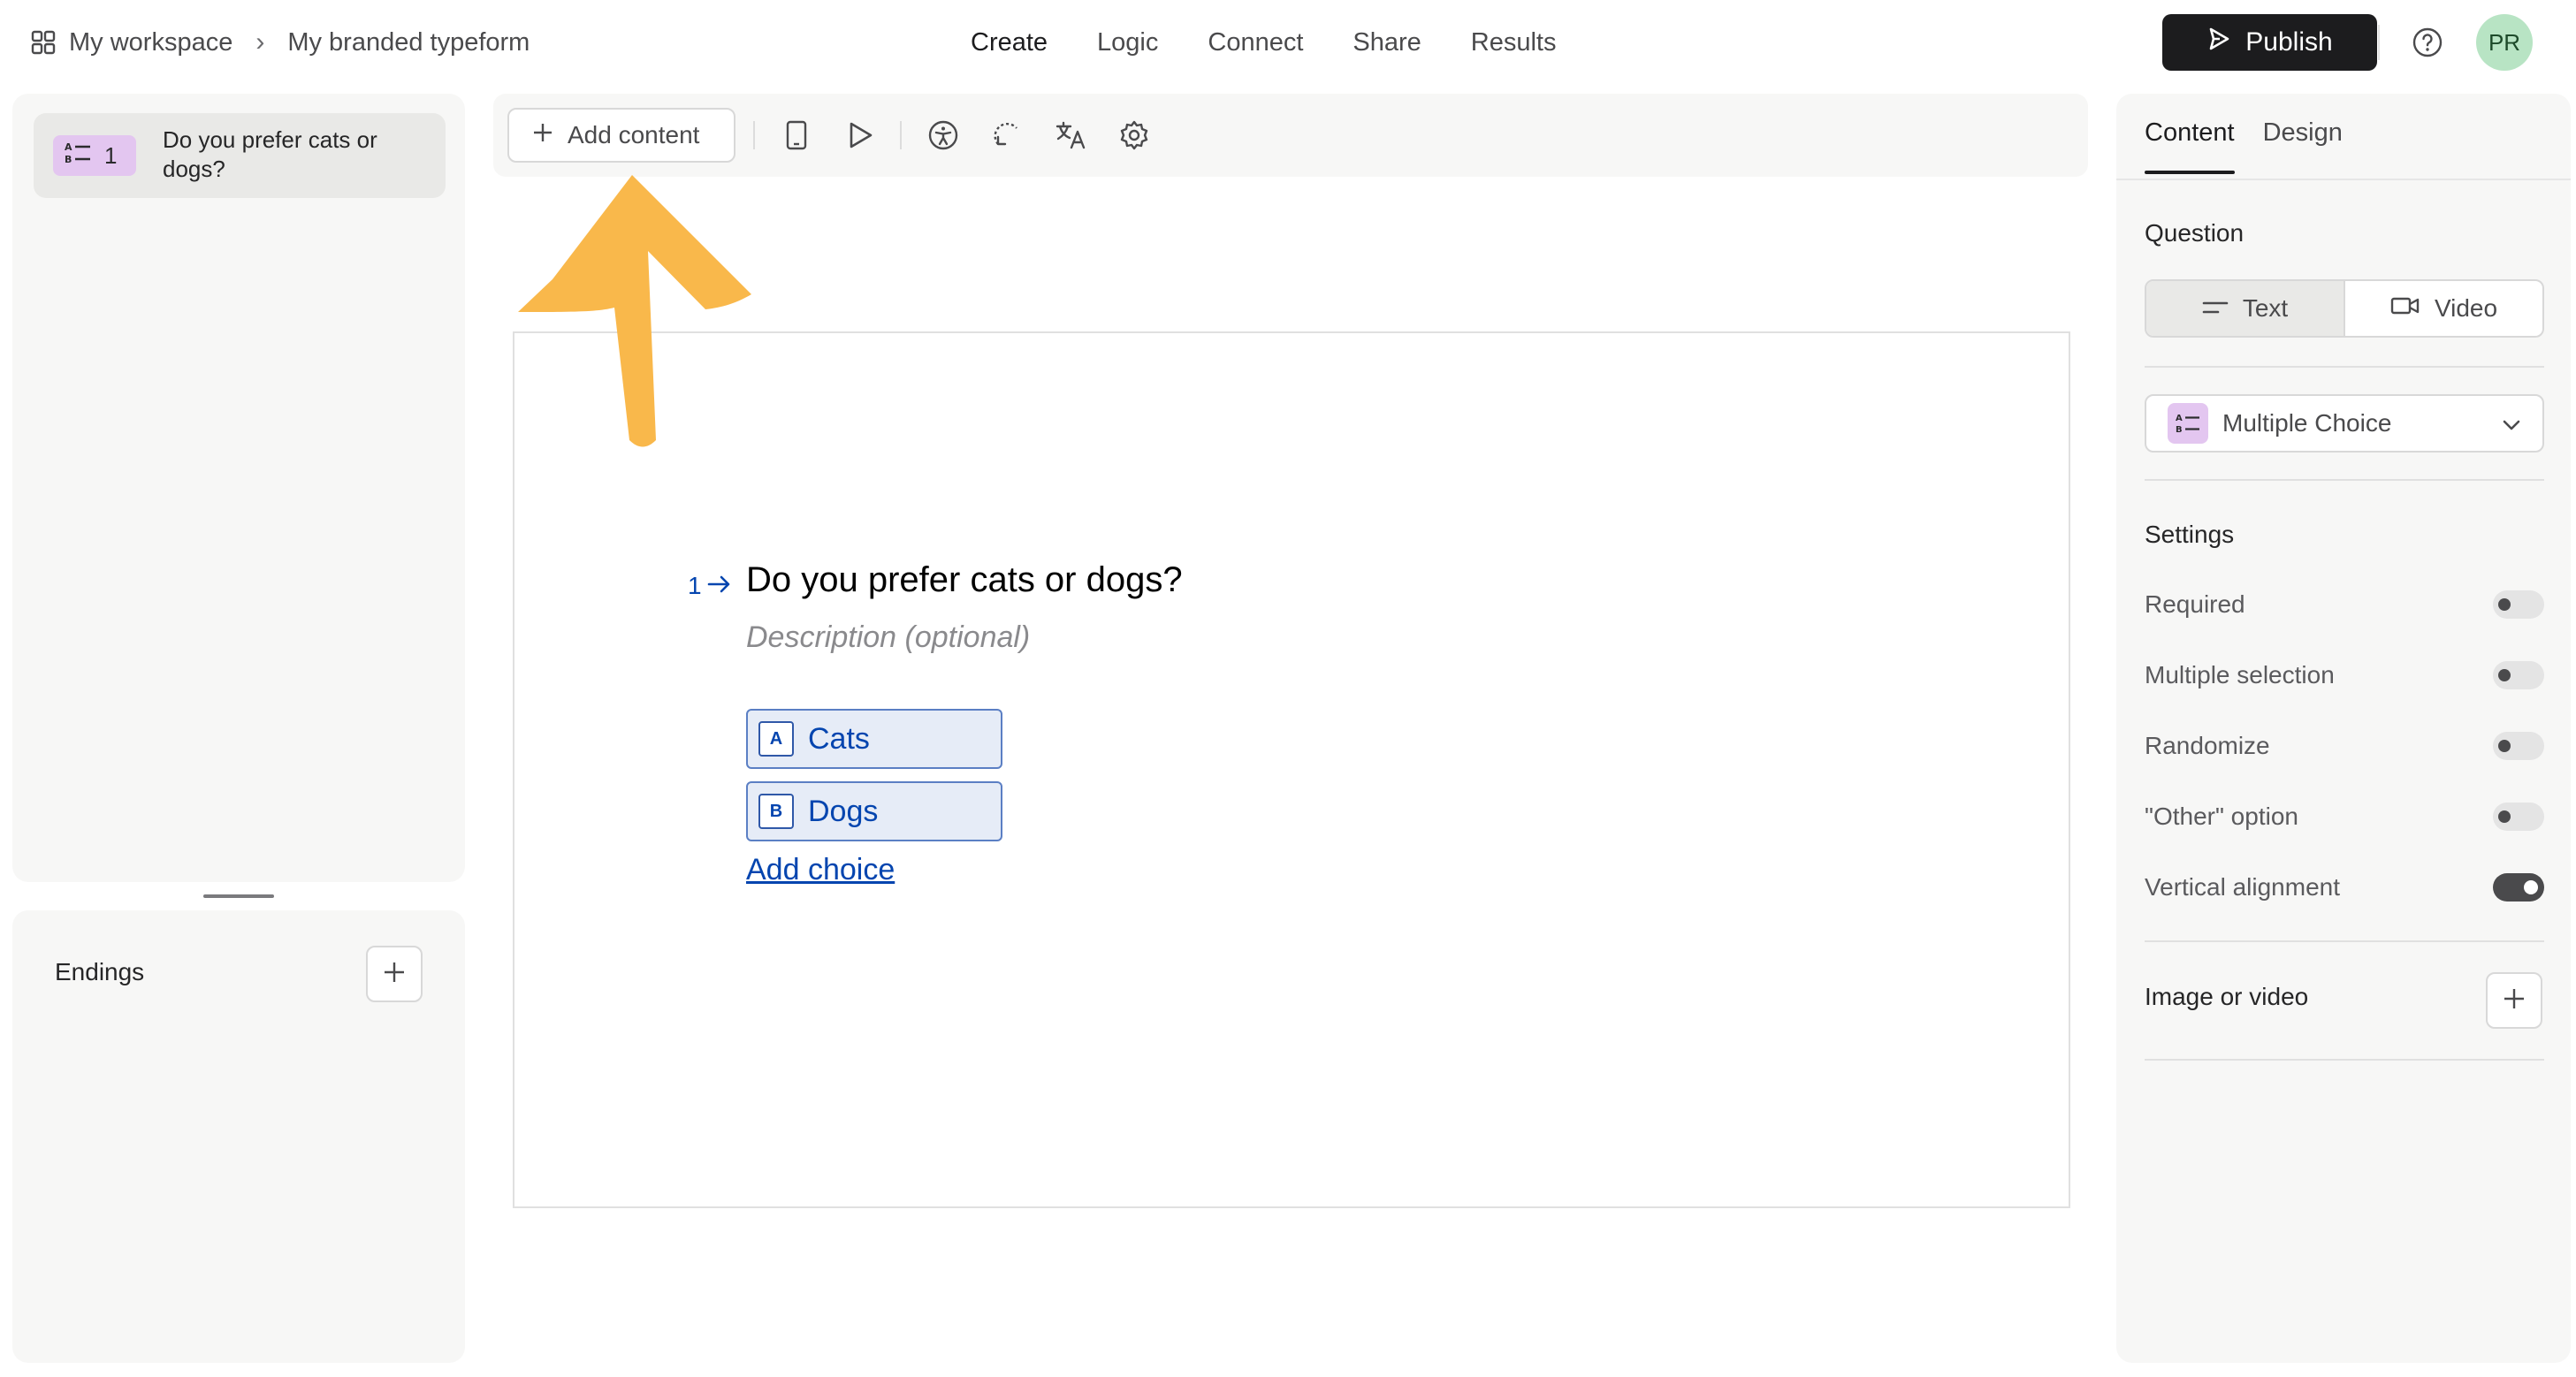 This screenshot has height=1377, width=2576. I want to click on annotation-arrow-icon, so click(634, 311).